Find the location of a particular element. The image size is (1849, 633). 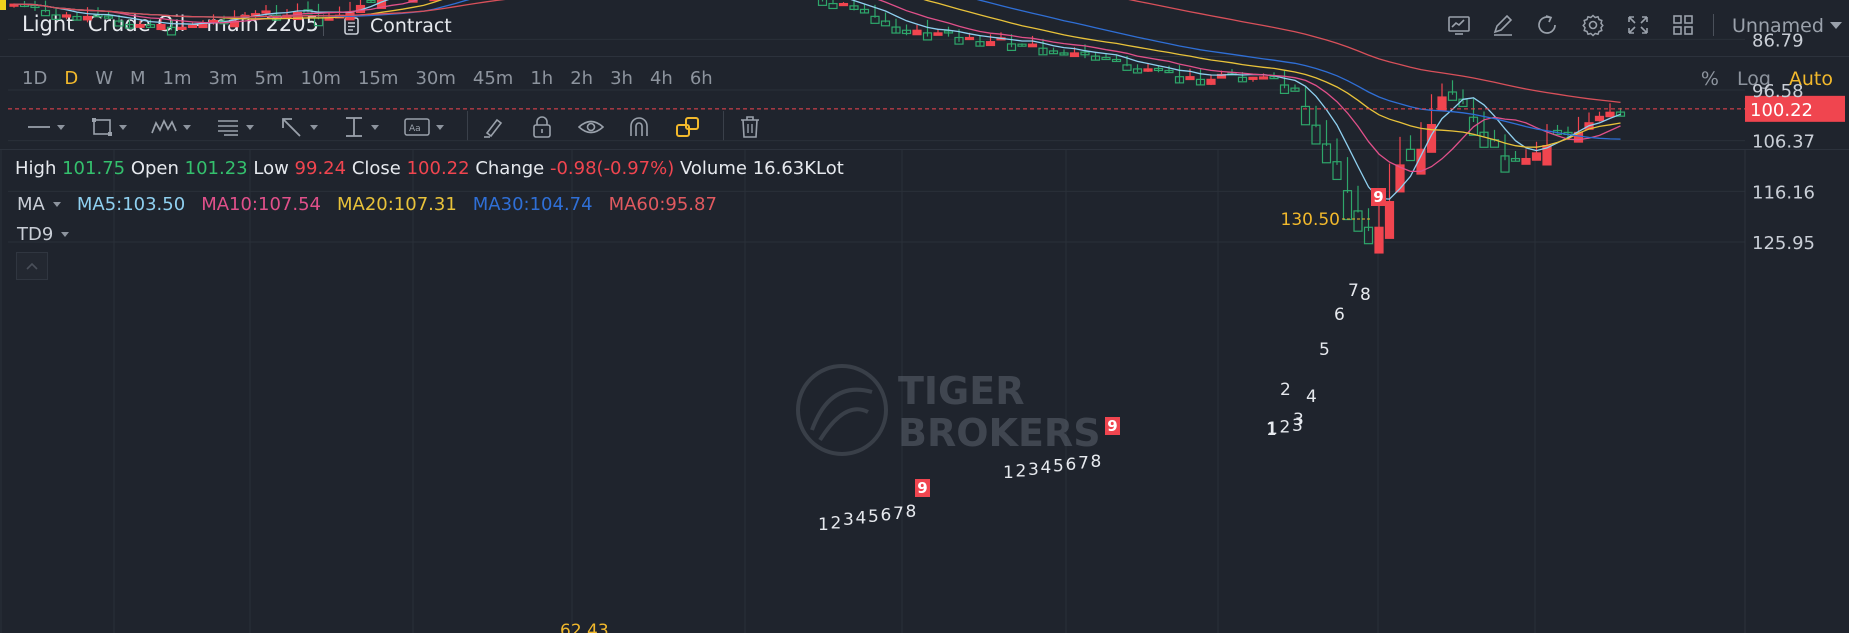

watermark-logo is located at coordinates (842, 410).